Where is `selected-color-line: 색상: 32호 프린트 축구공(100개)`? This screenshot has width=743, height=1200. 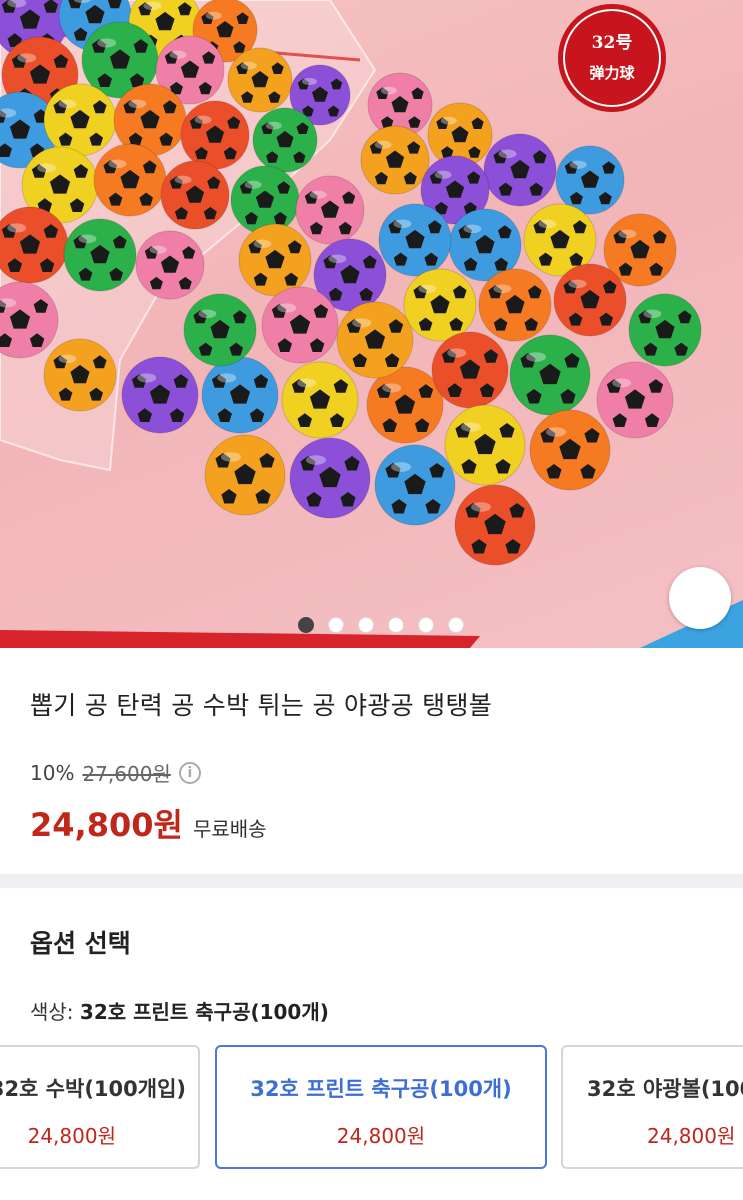
selected-color-line: 색상: 32호 프린트 축구공(100개) is located at coordinates (179, 1010).